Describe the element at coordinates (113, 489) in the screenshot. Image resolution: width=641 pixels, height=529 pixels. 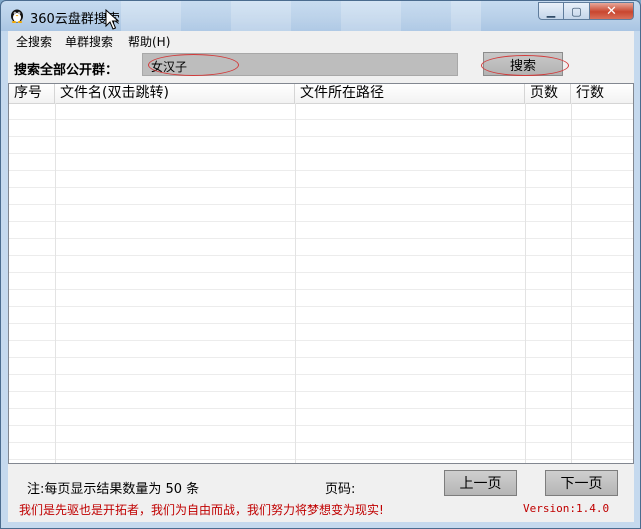
I see `results-per-page-note: 注:每页显示结果数量为 50 条` at that location.